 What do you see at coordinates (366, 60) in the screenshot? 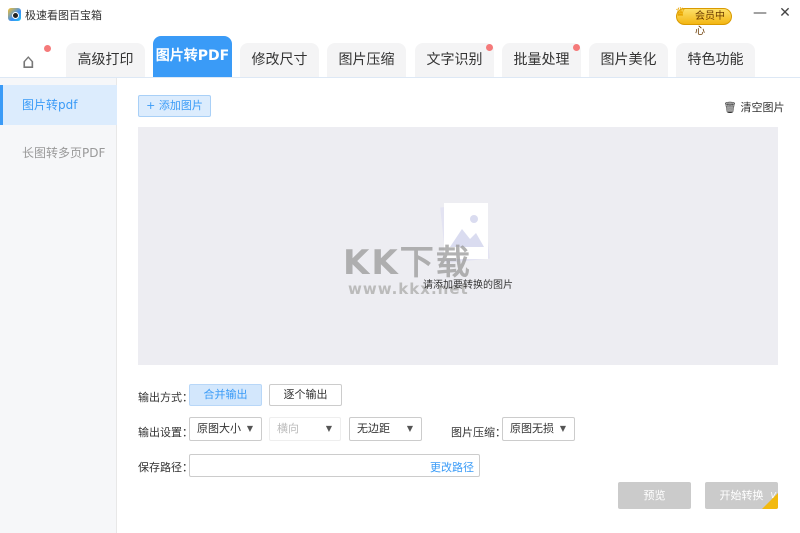
I see `tab-compress: 图片压缩` at bounding box center [366, 60].